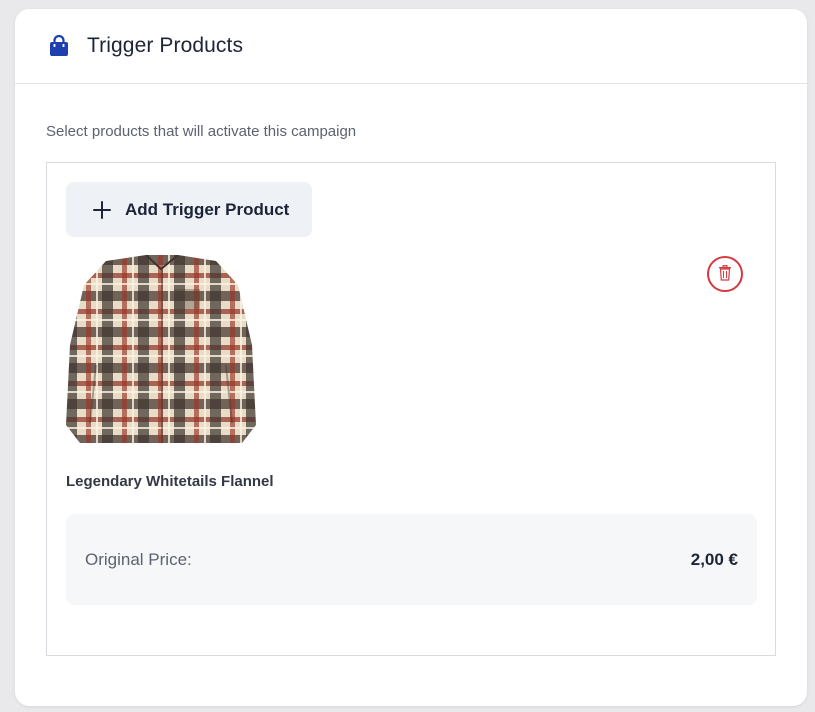 The height and width of the screenshot is (712, 815). What do you see at coordinates (102, 209) in the screenshot?
I see `plus-icon` at bounding box center [102, 209].